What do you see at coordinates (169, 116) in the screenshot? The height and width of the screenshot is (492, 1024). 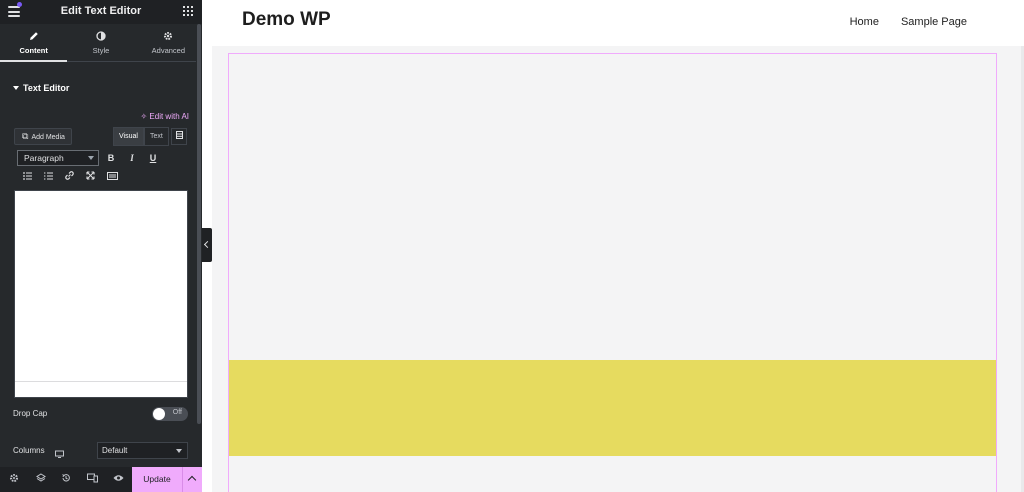 I see `edit-with-ai-label: Edit with AI` at bounding box center [169, 116].